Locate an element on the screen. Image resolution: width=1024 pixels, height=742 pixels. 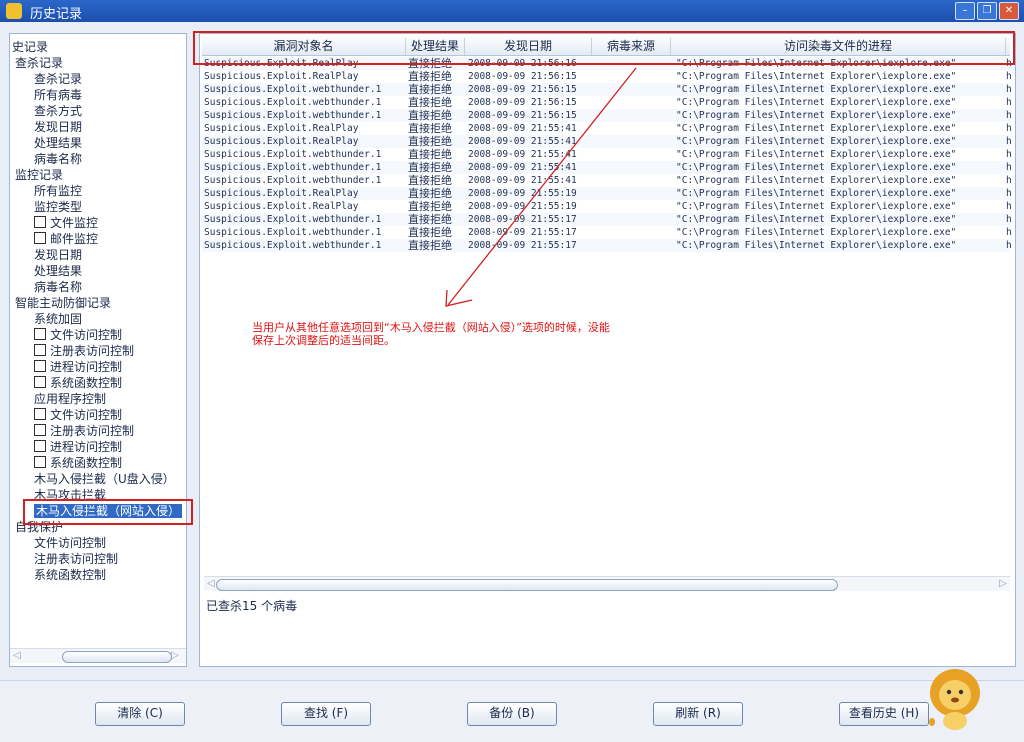
annotation-line-2: 保存上次调整后的适当间距。 is located at coordinates (323, 340).